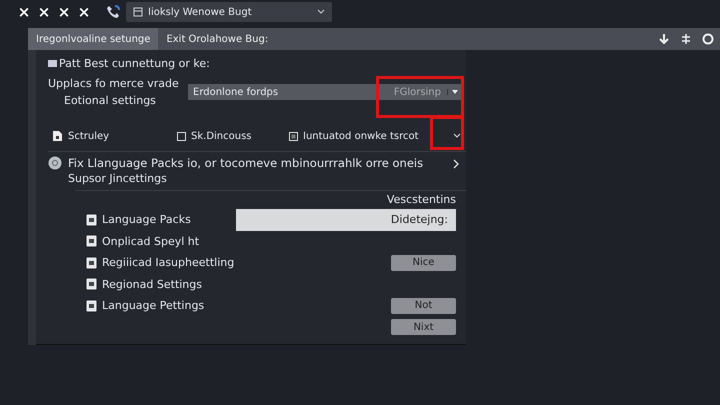  What do you see at coordinates (346, 219) in the screenshot?
I see `input-field: Didetejng:` at bounding box center [346, 219].